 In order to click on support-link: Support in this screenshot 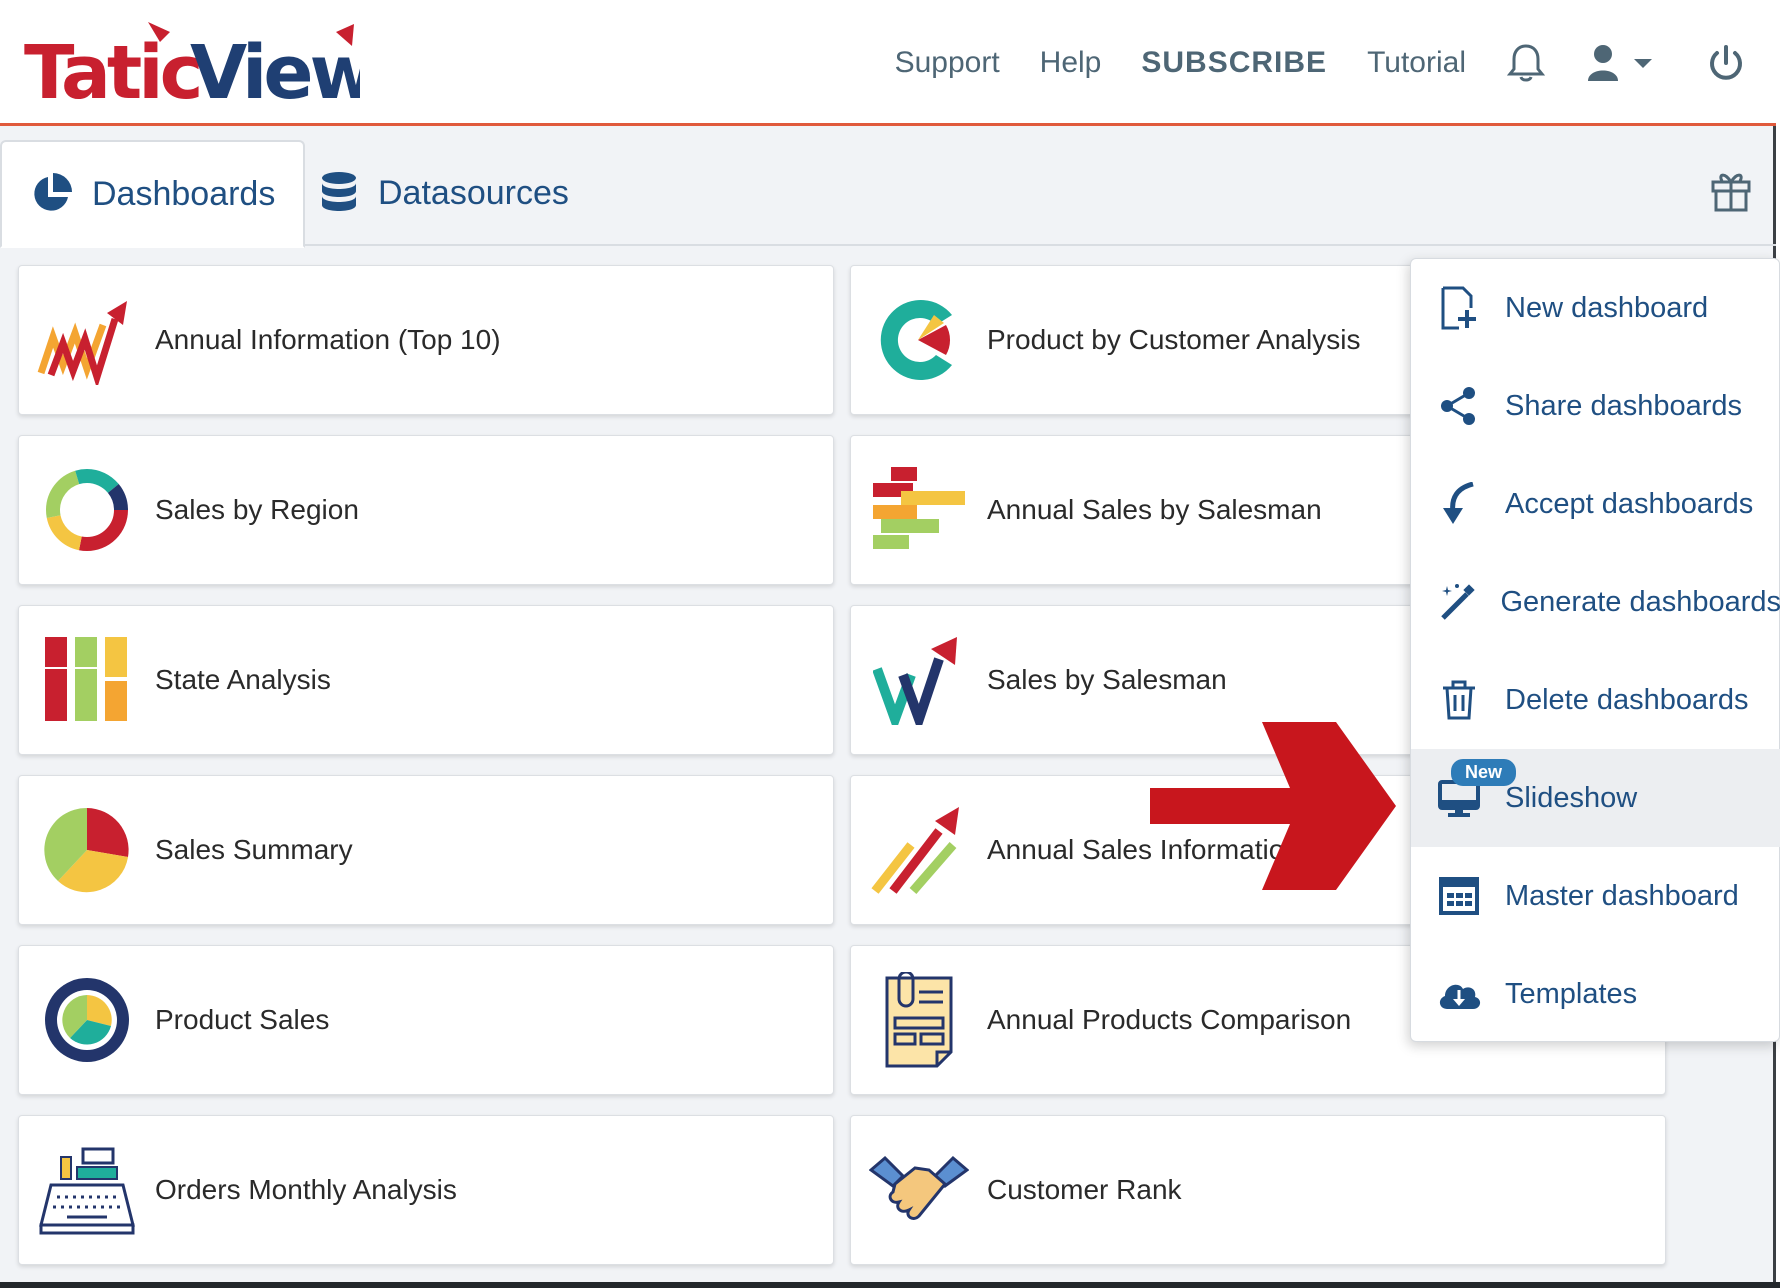, I will do `click(947, 63)`.